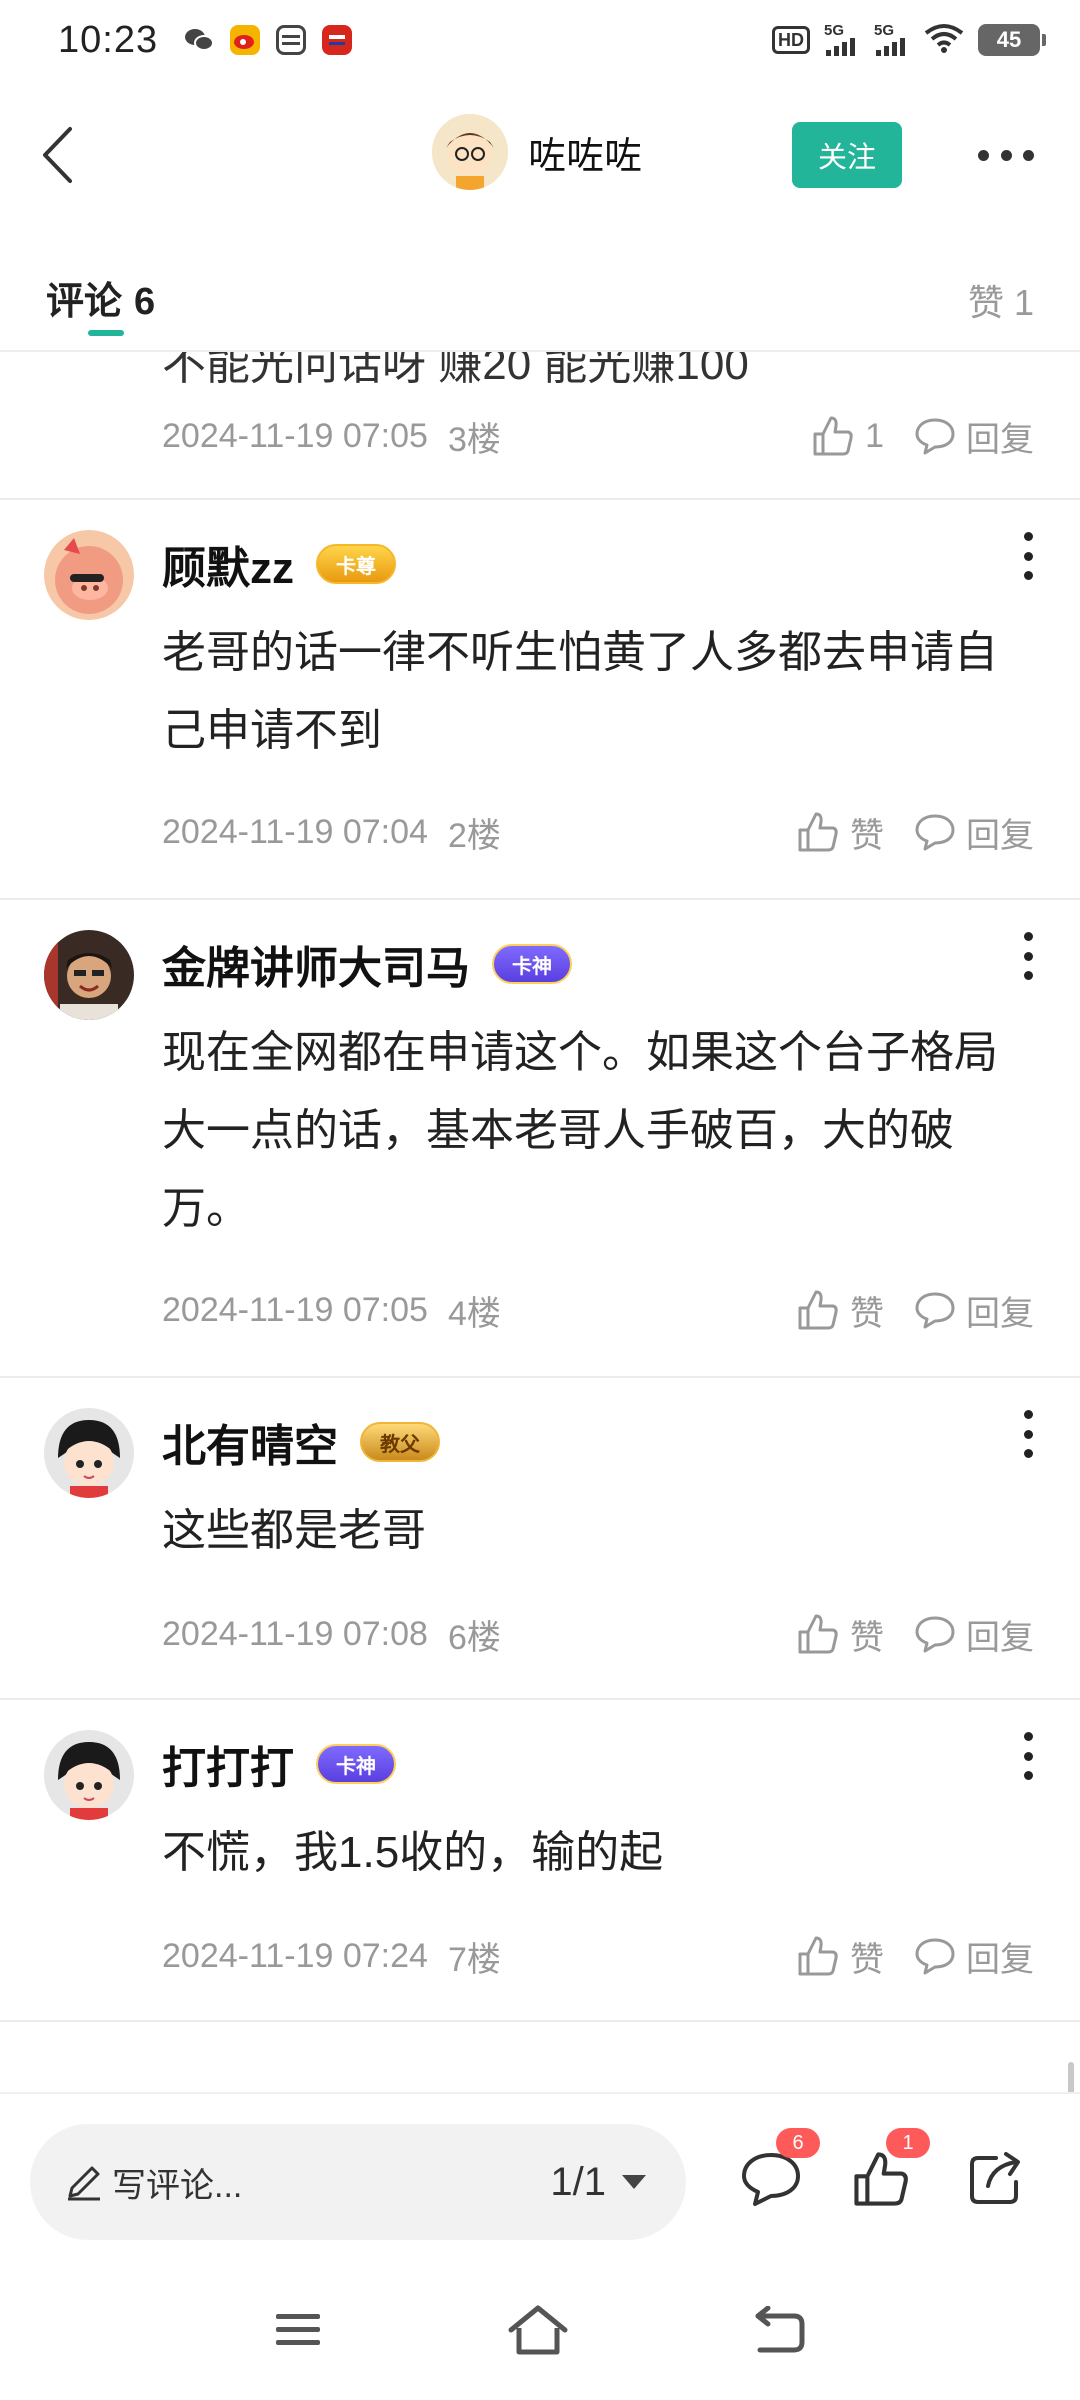 The image size is (1080, 2400). Describe the element at coordinates (1071, 2077) in the screenshot. I see `scrollbar-thumb` at that location.